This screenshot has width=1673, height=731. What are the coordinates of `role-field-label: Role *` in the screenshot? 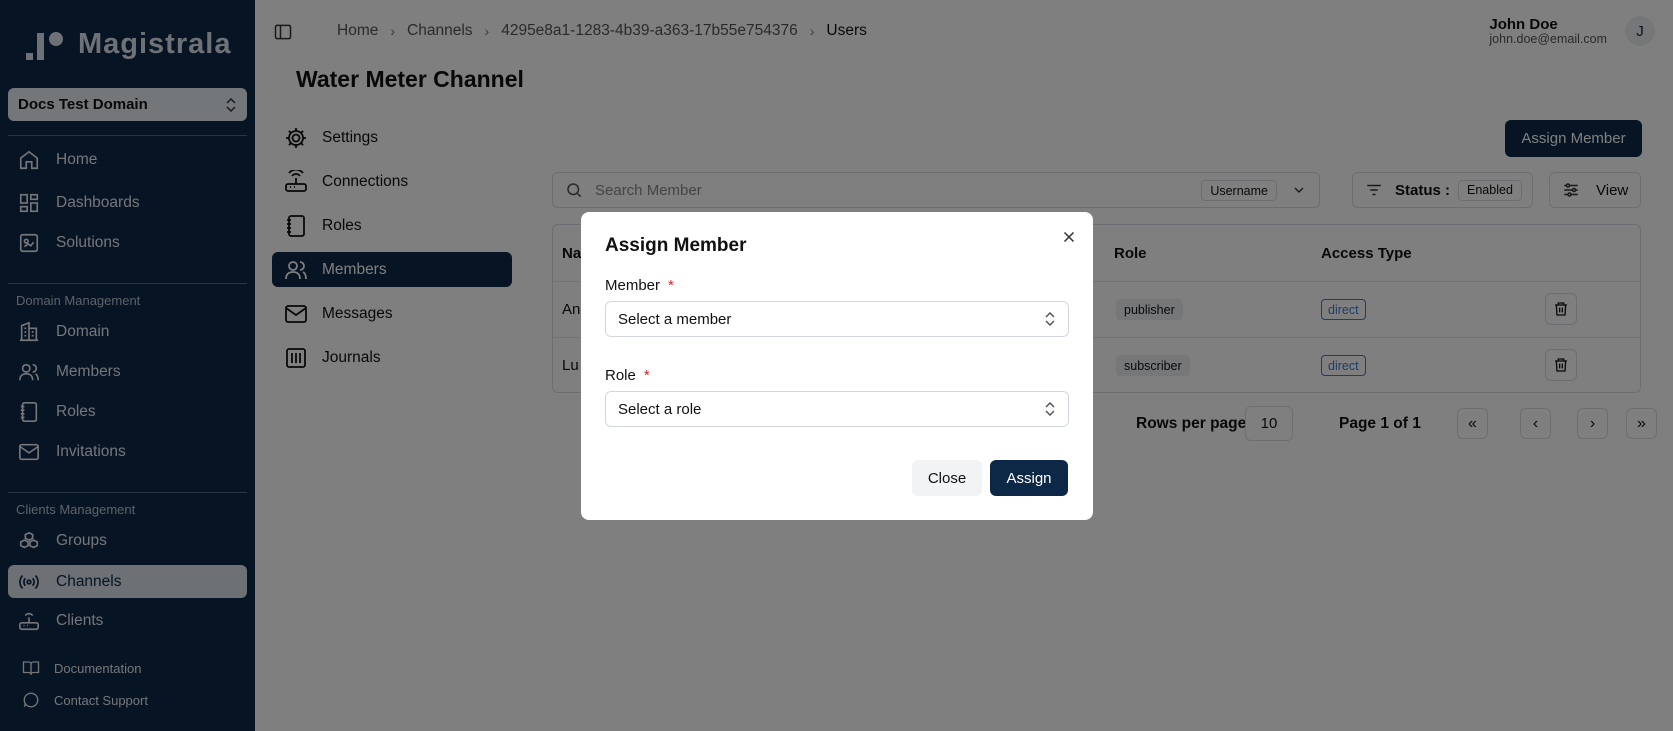 It's located at (627, 375).